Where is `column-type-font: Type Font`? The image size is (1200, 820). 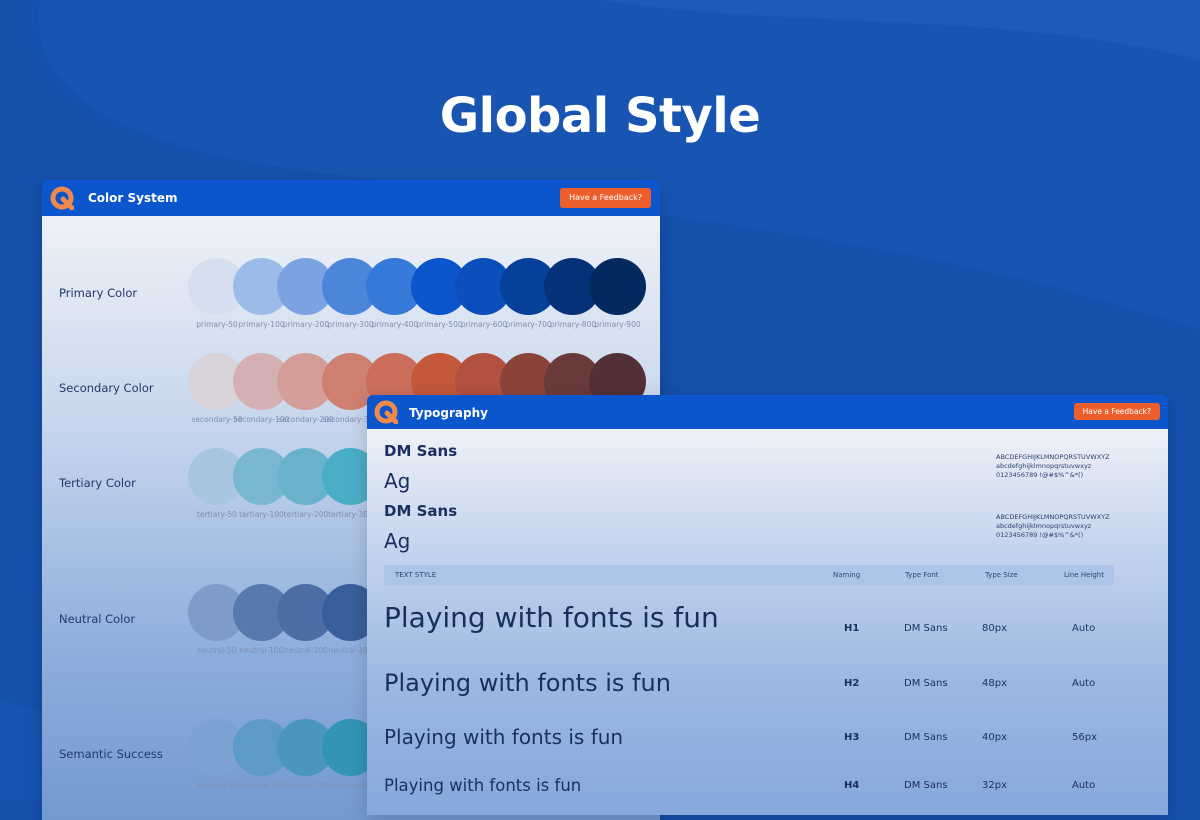 column-type-font: Type Font is located at coordinates (922, 575).